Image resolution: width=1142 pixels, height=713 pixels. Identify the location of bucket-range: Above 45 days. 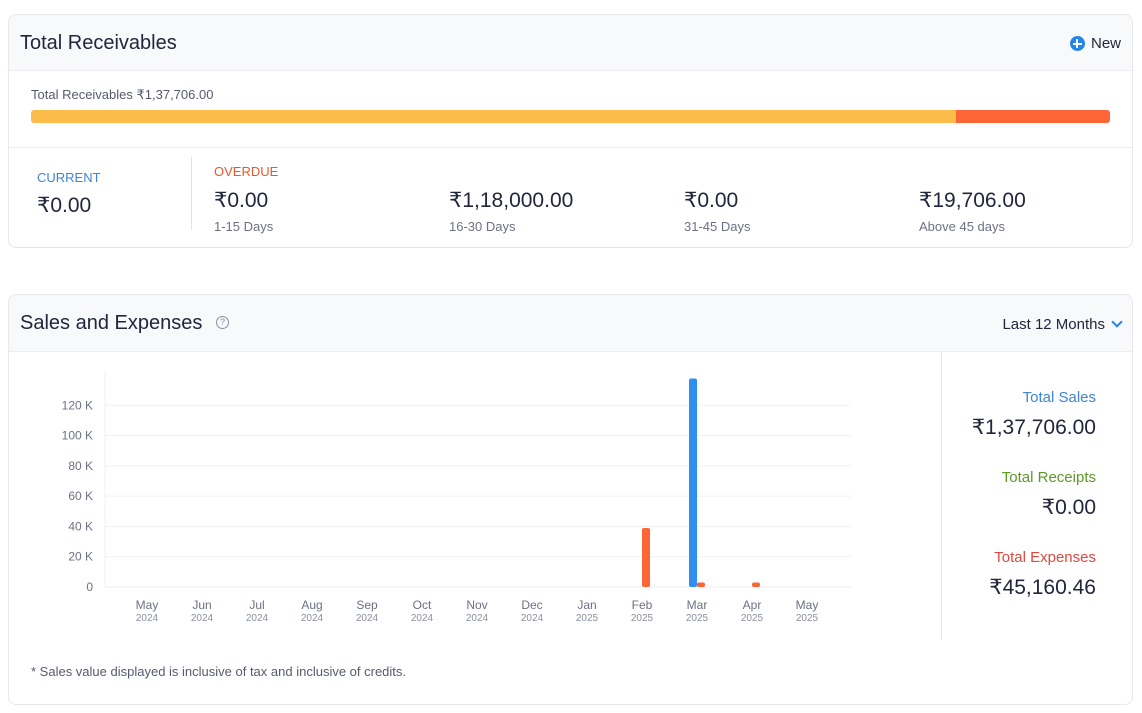
(962, 226).